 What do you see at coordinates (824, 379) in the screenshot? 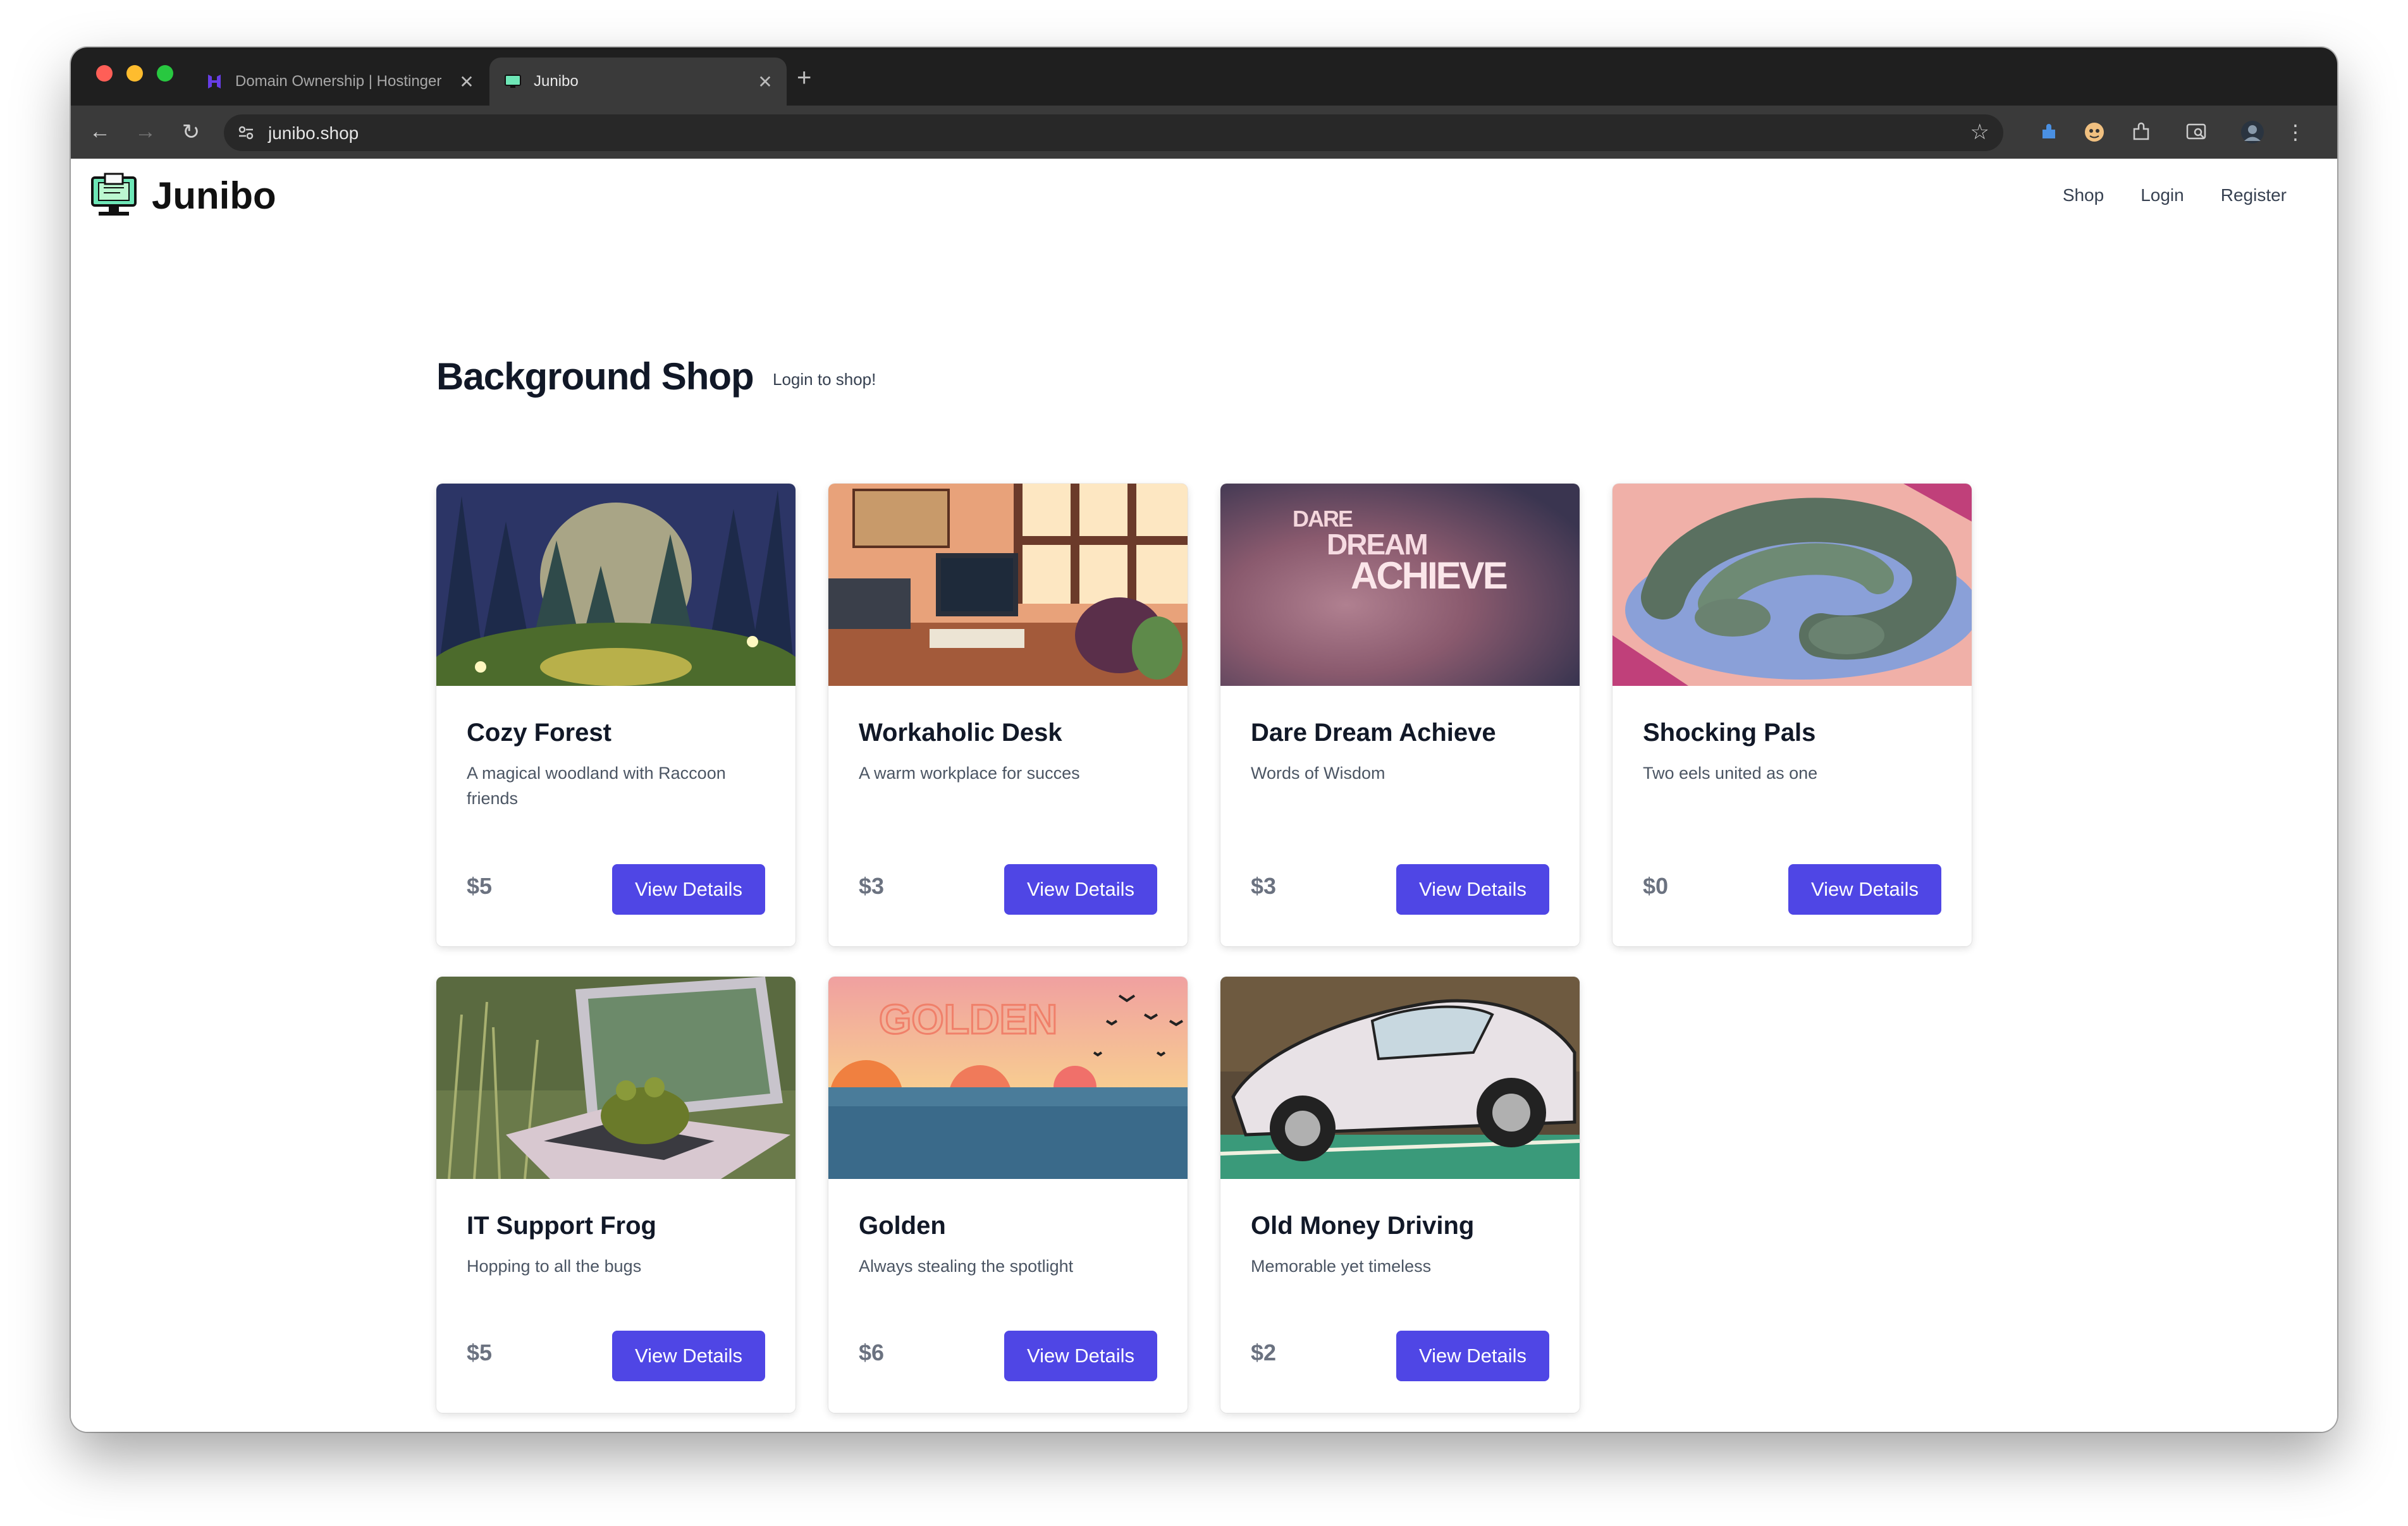
I see `login-prompt: Login to shop!` at bounding box center [824, 379].